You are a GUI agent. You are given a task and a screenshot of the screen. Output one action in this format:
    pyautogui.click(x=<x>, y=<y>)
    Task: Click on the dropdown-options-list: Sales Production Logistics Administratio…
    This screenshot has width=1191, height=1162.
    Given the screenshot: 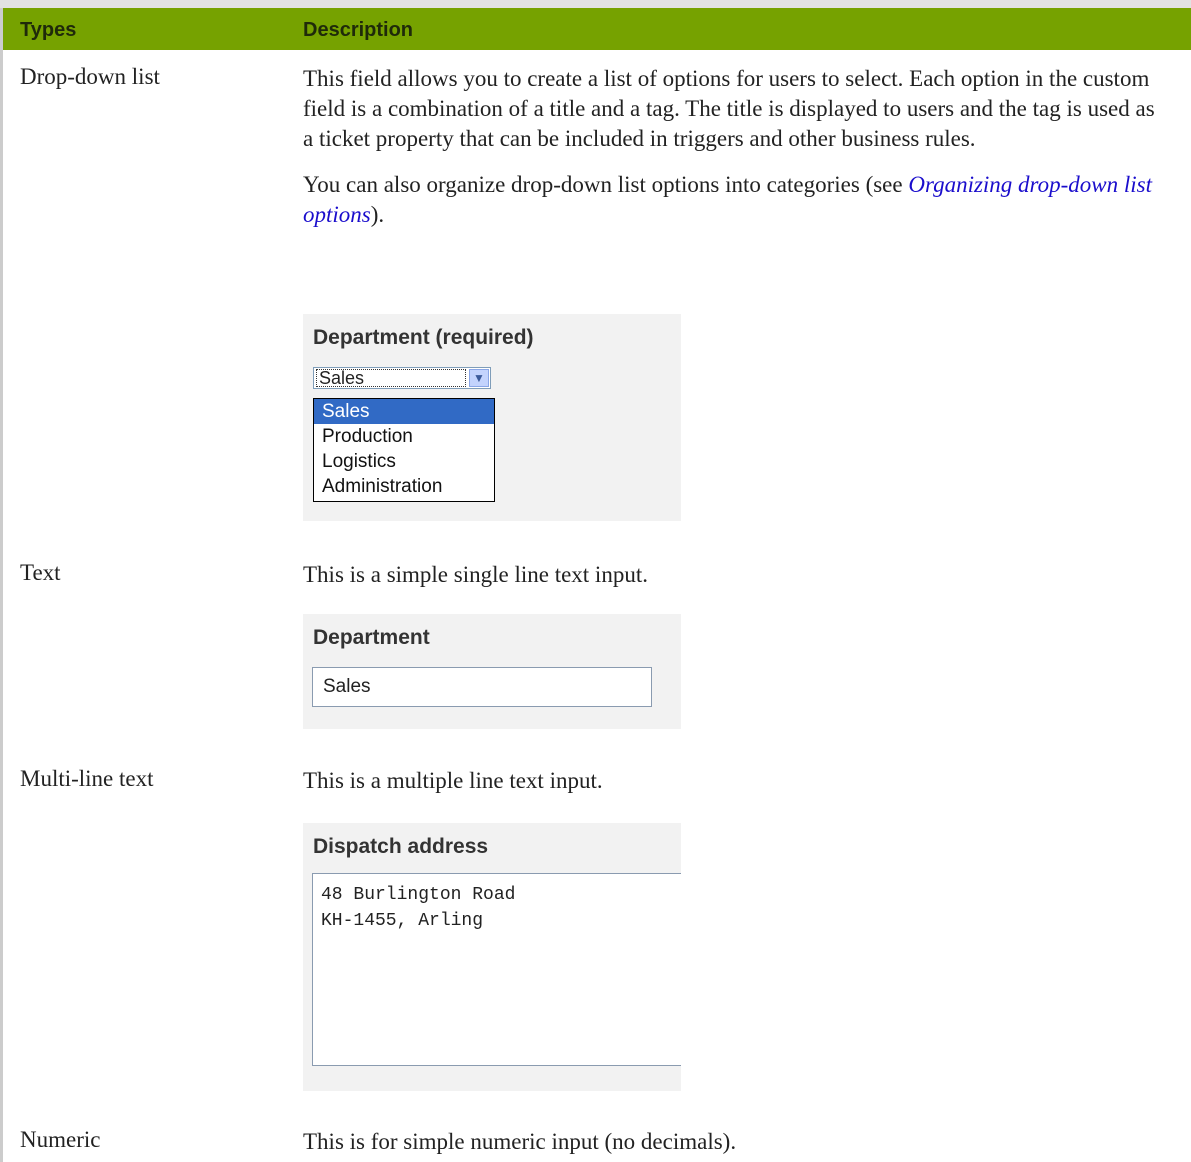 What is the action you would take?
    pyautogui.click(x=404, y=450)
    